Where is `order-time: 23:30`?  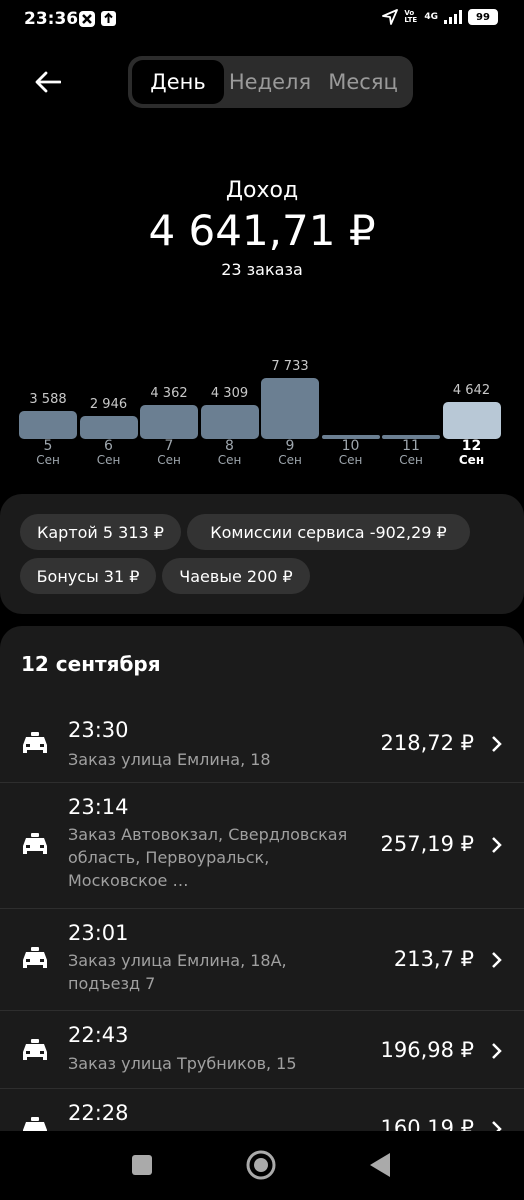
order-time: 23:30 is located at coordinates (98, 730).